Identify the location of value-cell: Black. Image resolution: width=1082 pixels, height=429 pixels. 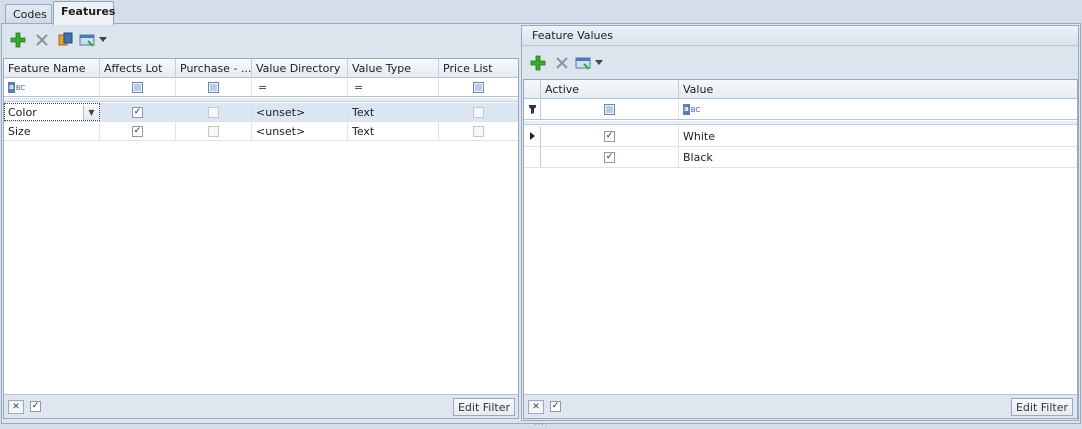
(878, 157).